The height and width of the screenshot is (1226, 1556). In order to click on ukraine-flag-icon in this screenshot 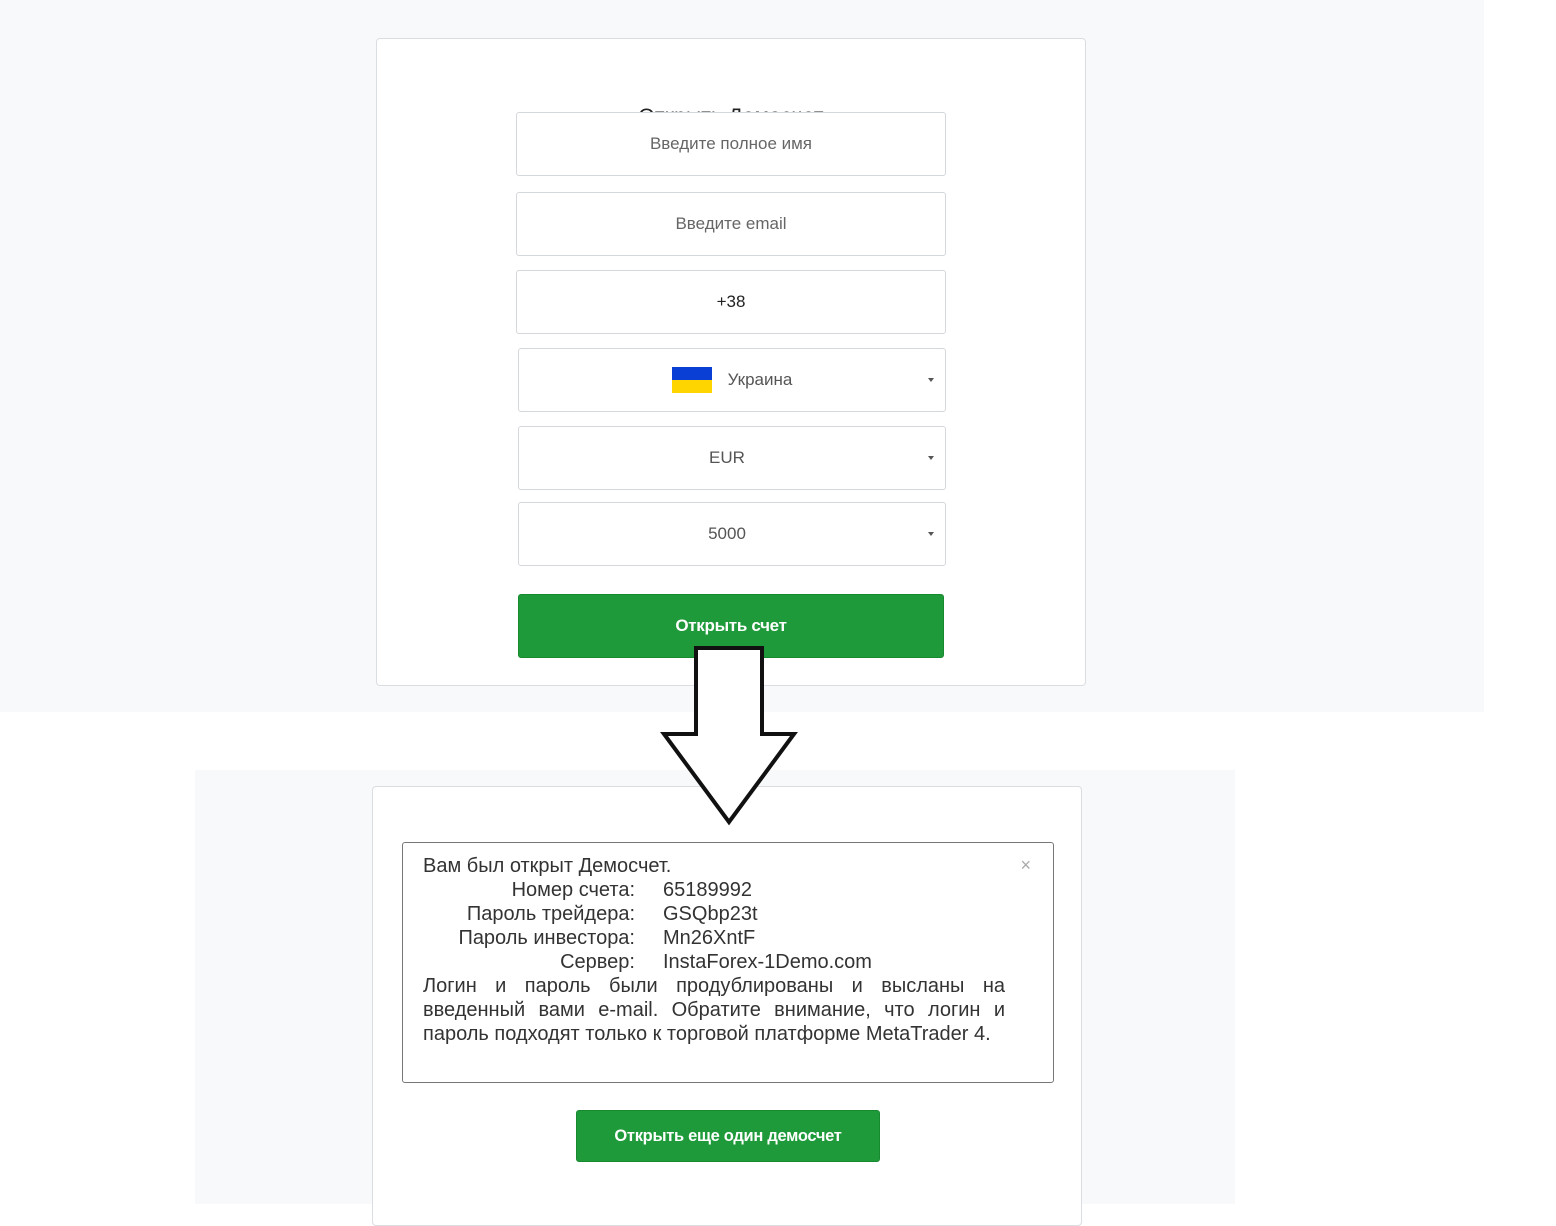, I will do `click(691, 380)`.